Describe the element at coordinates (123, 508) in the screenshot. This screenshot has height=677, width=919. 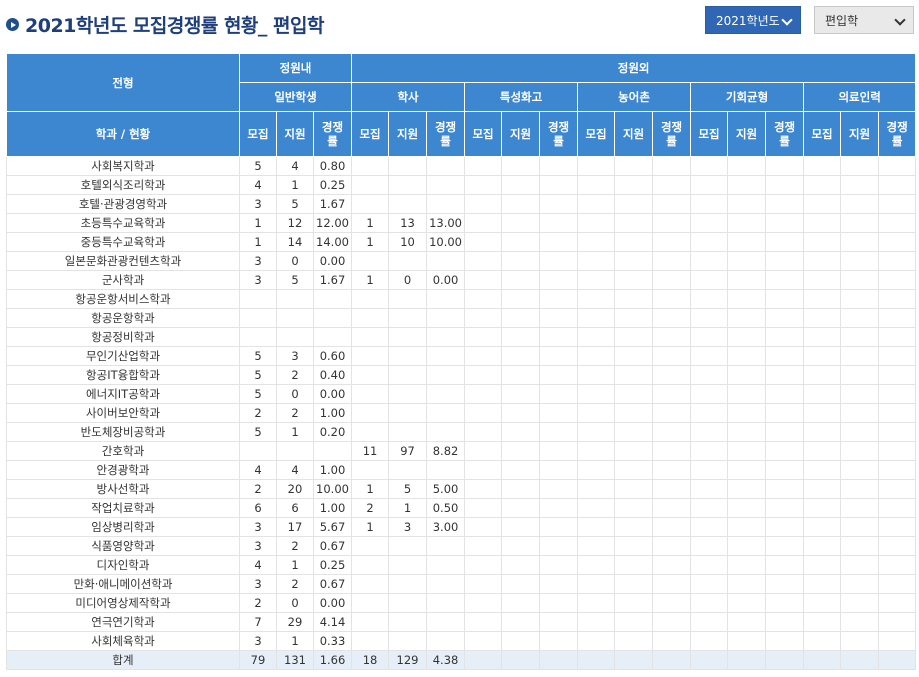
I see `dept-name: 작업치료학과` at that location.